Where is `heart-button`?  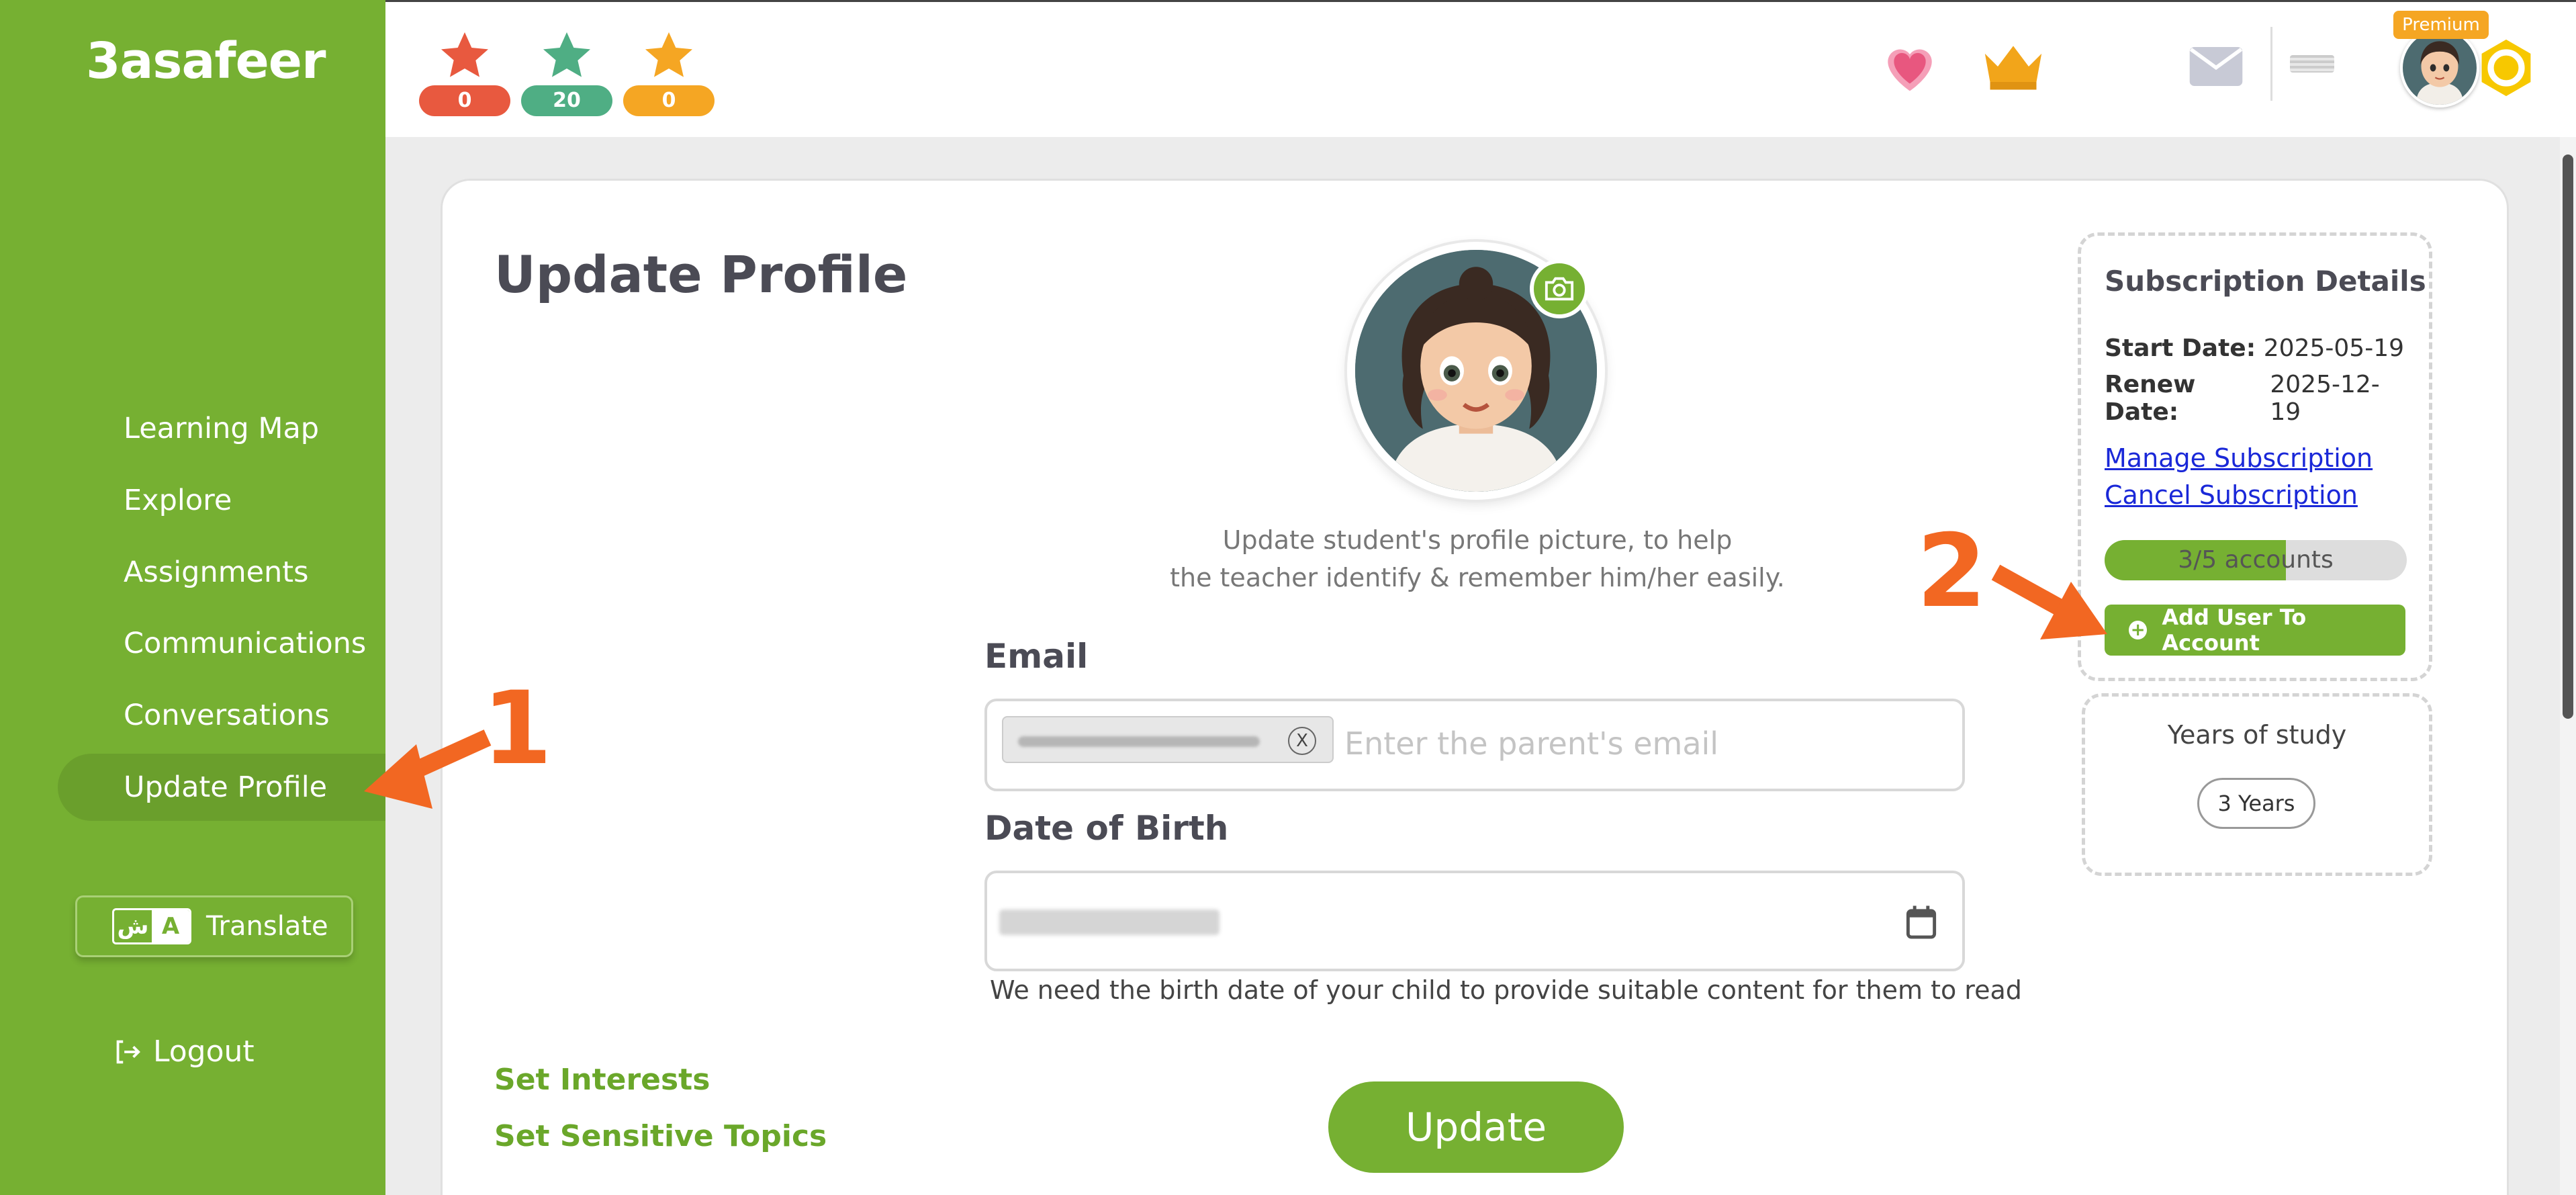
heart-button is located at coordinates (1910, 66).